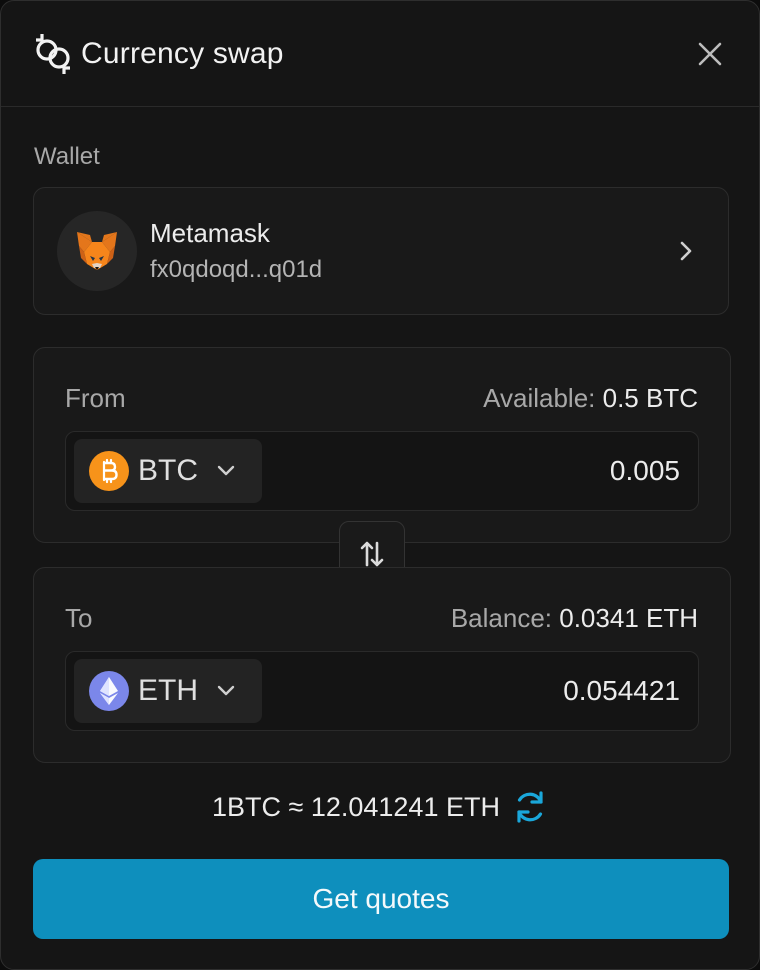  What do you see at coordinates (381, 899) in the screenshot?
I see `get-quotes-button: Get quotes` at bounding box center [381, 899].